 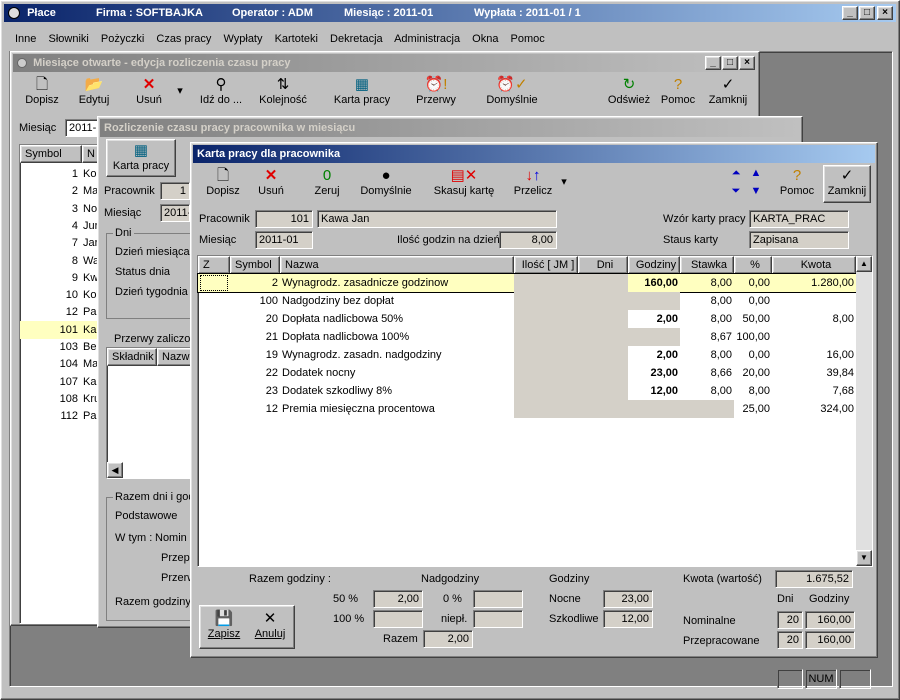 What do you see at coordinates (753, 265) in the screenshot?
I see `col-header-proc: %` at bounding box center [753, 265].